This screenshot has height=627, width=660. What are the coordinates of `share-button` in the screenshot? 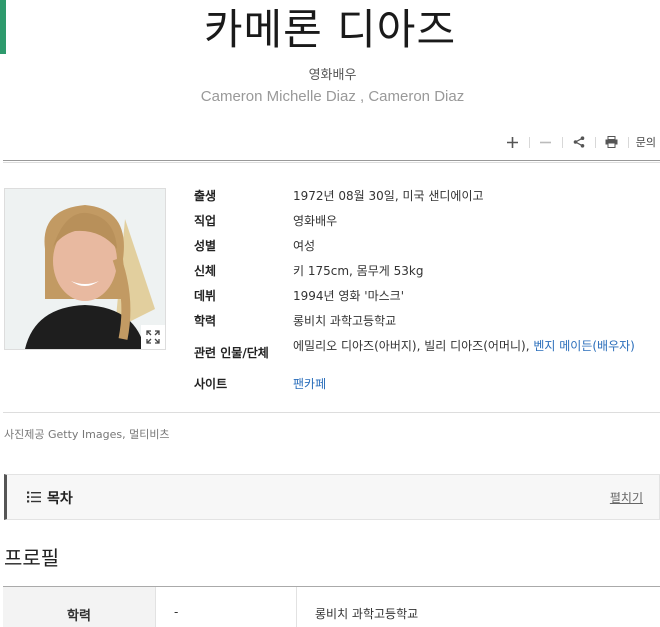 It's located at (579, 142).